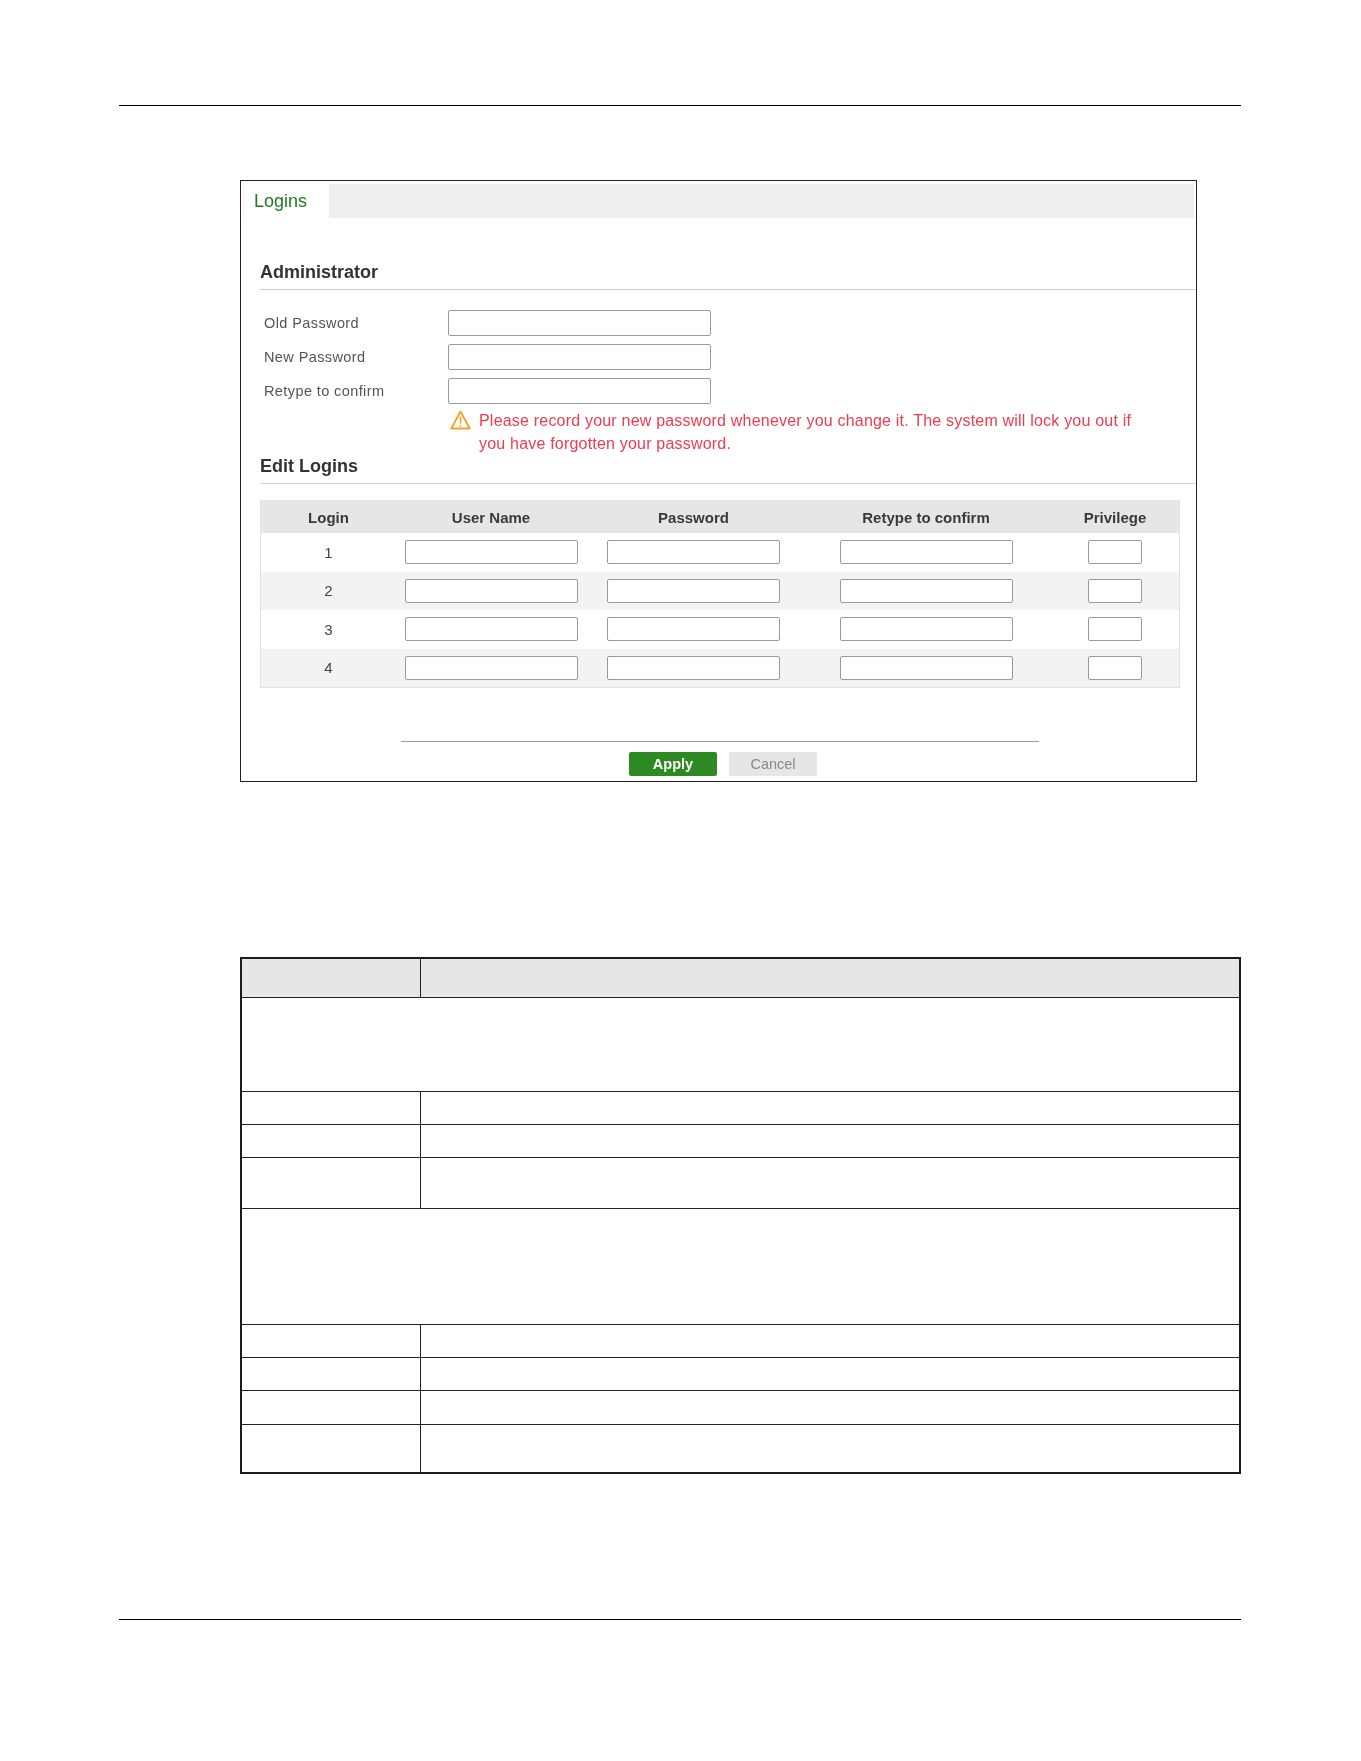 This screenshot has height=1761, width=1361. What do you see at coordinates (773, 764) in the screenshot?
I see `cancel-button: Cancel` at bounding box center [773, 764].